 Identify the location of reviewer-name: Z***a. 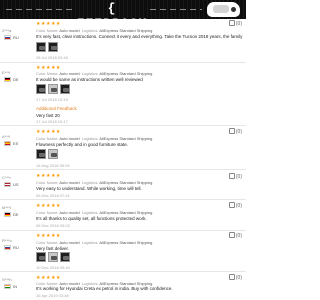
(7, 30).